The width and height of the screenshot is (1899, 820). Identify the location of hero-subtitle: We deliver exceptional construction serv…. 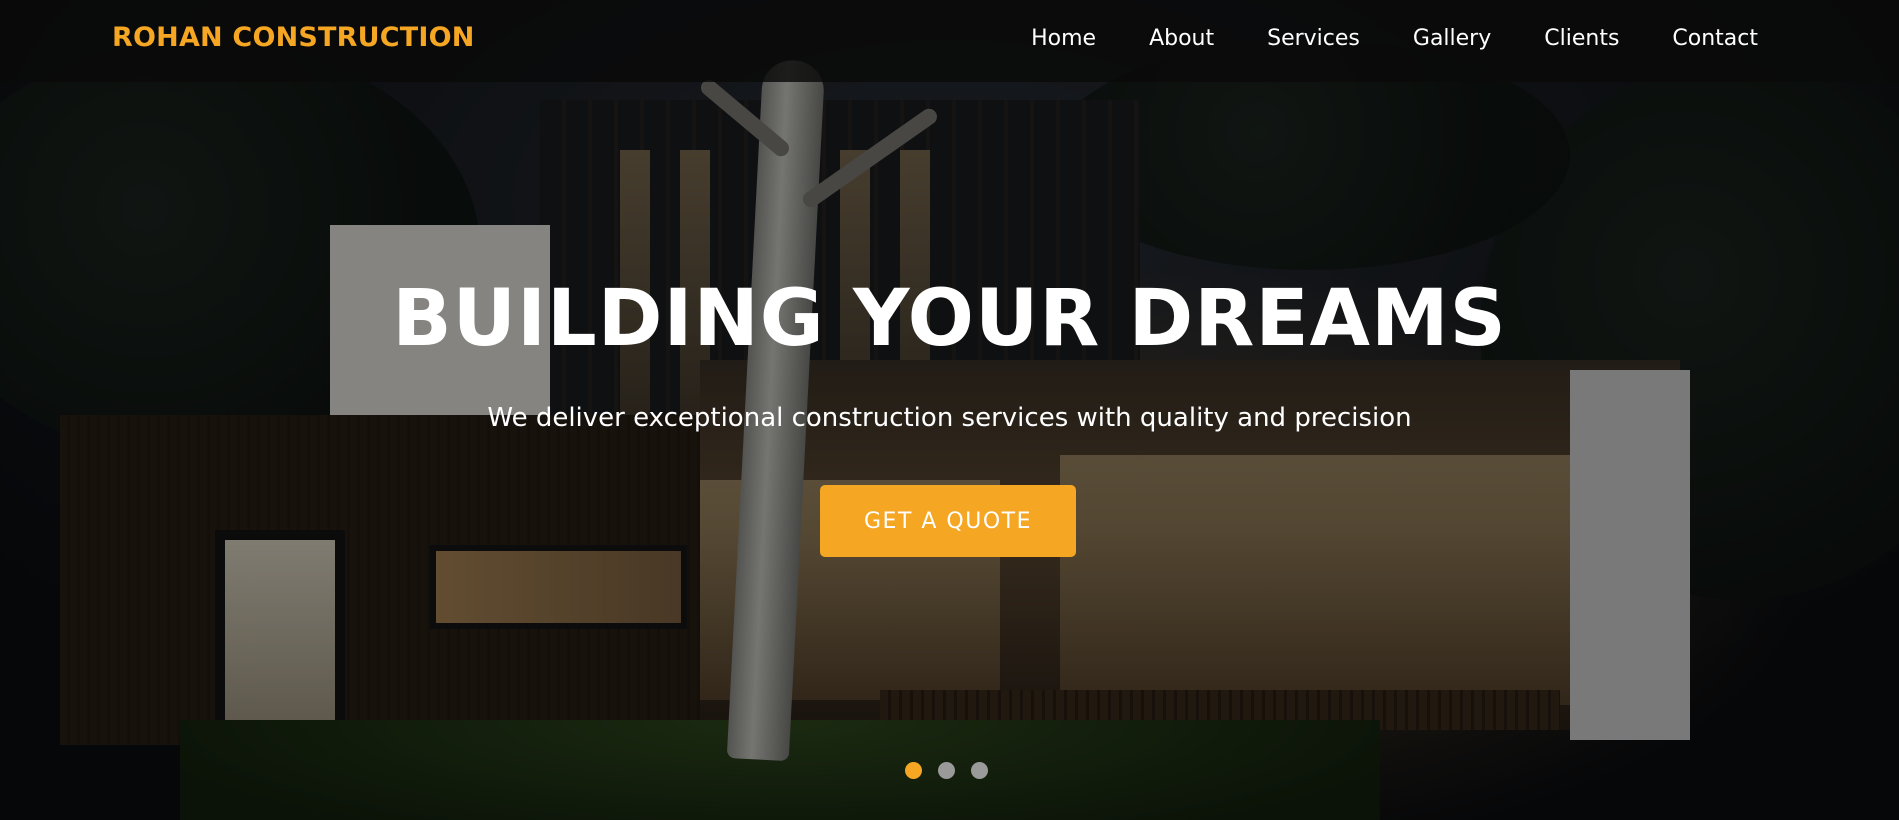
(949, 418).